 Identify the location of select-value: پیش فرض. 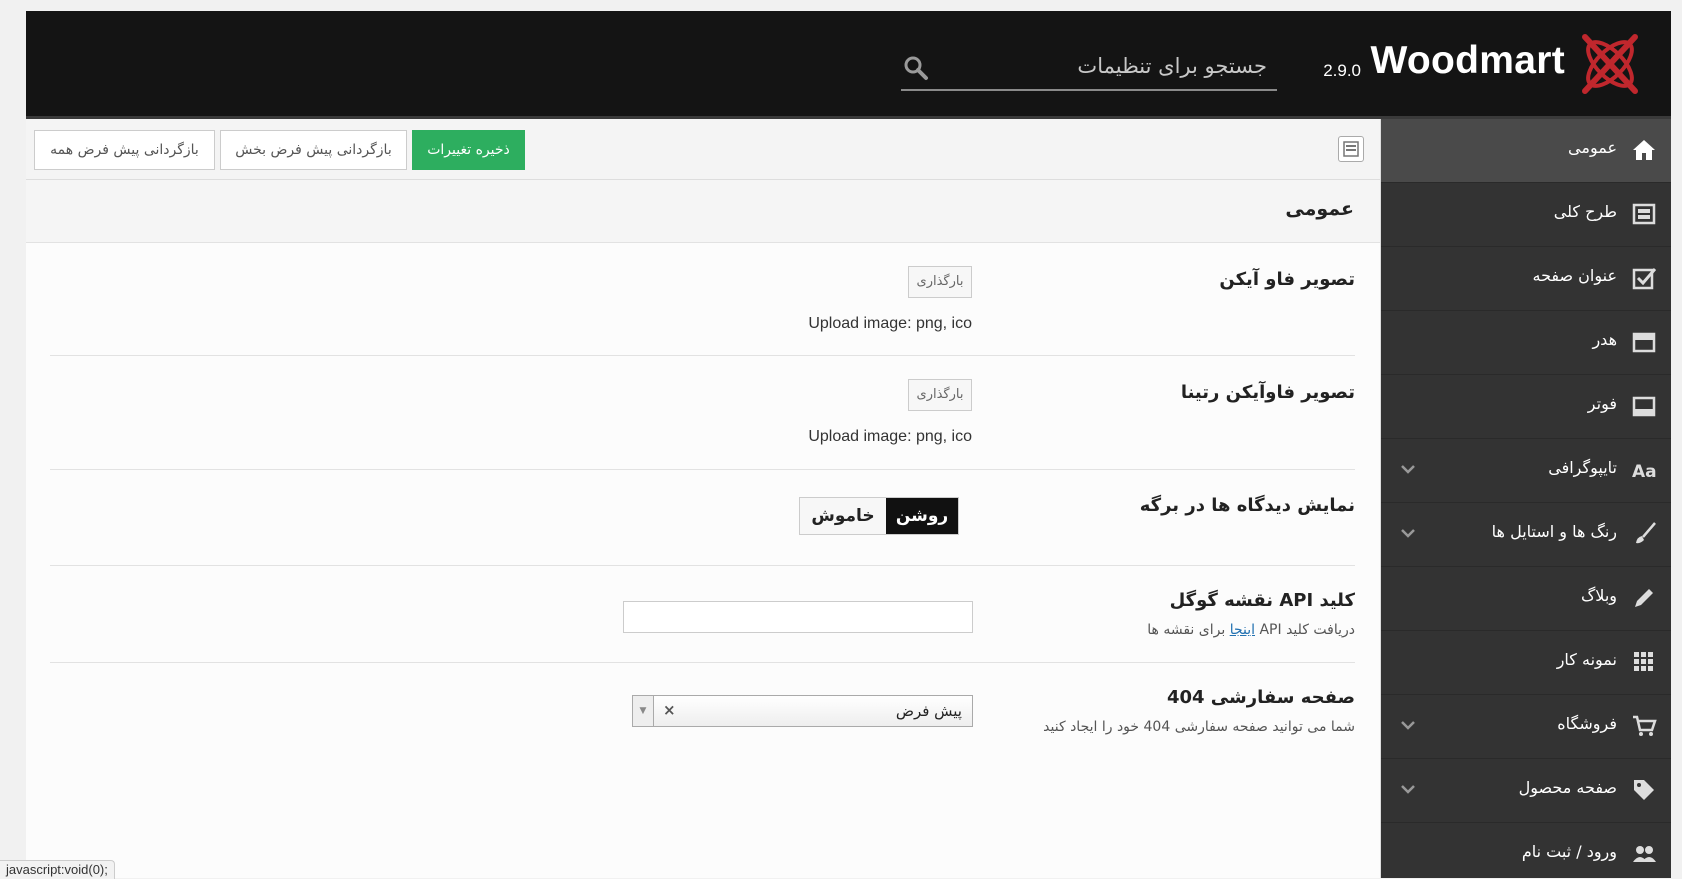
(928, 711).